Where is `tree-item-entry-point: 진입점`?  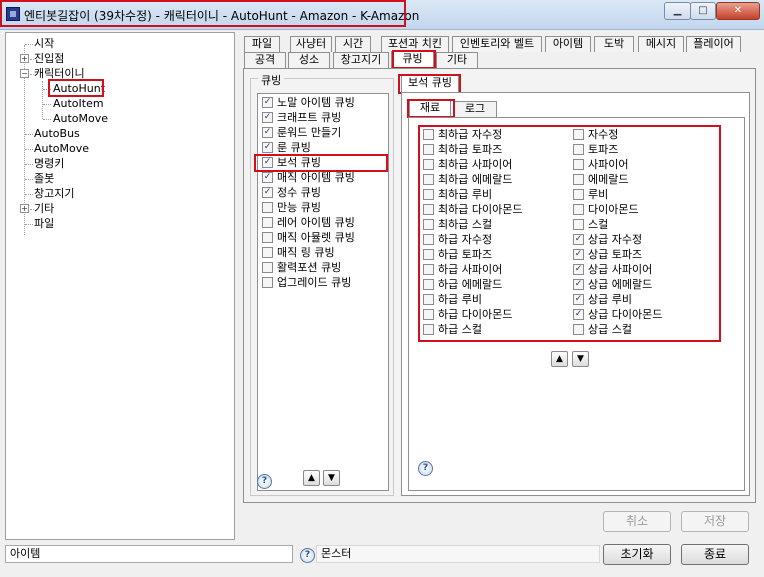
tree-item-entry-point: 진입점 is located at coordinates (49, 59).